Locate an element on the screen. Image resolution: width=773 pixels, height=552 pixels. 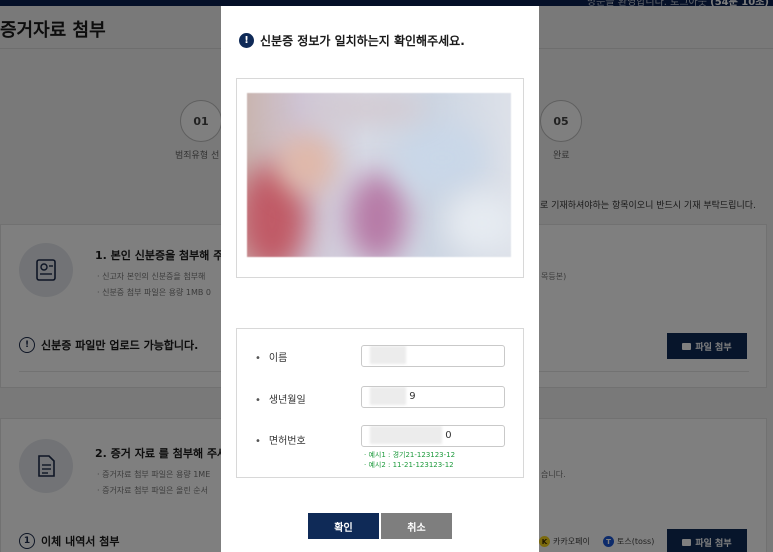
license-example-1: · 예시1 : 경기21-123123-12 is located at coordinates (410, 455).